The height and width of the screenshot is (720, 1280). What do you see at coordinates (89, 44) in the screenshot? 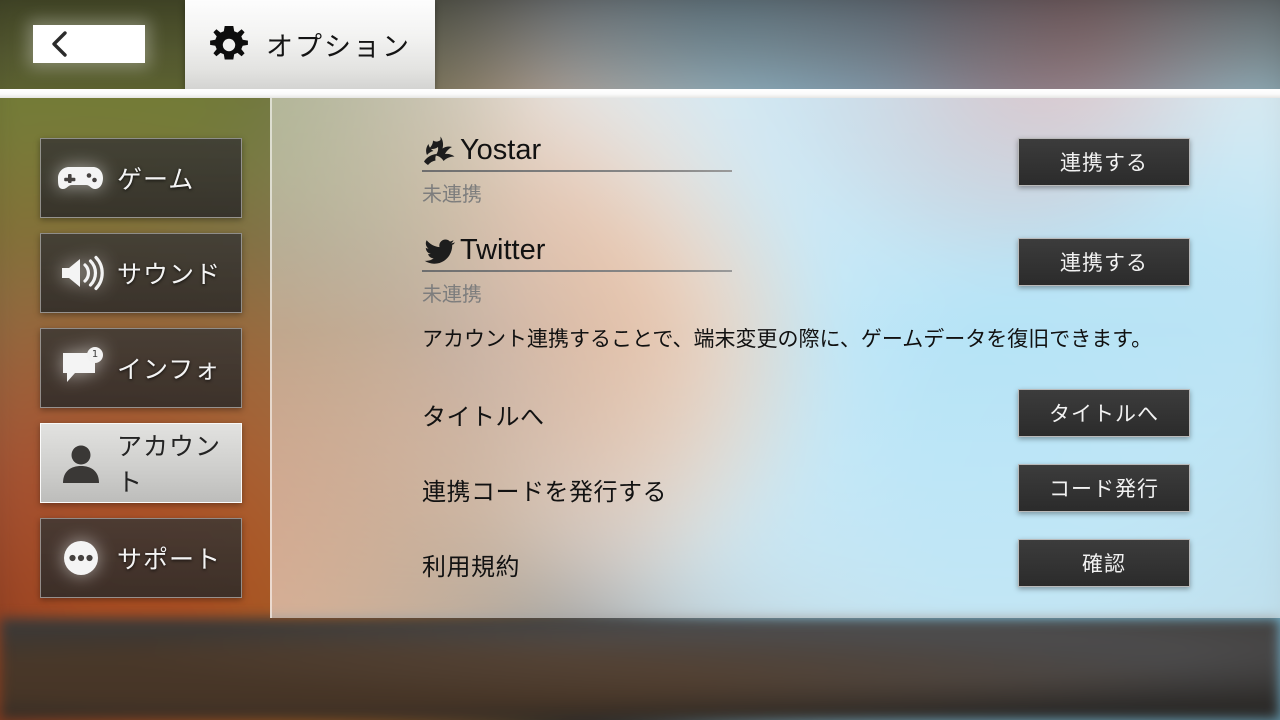
I see `back-button` at bounding box center [89, 44].